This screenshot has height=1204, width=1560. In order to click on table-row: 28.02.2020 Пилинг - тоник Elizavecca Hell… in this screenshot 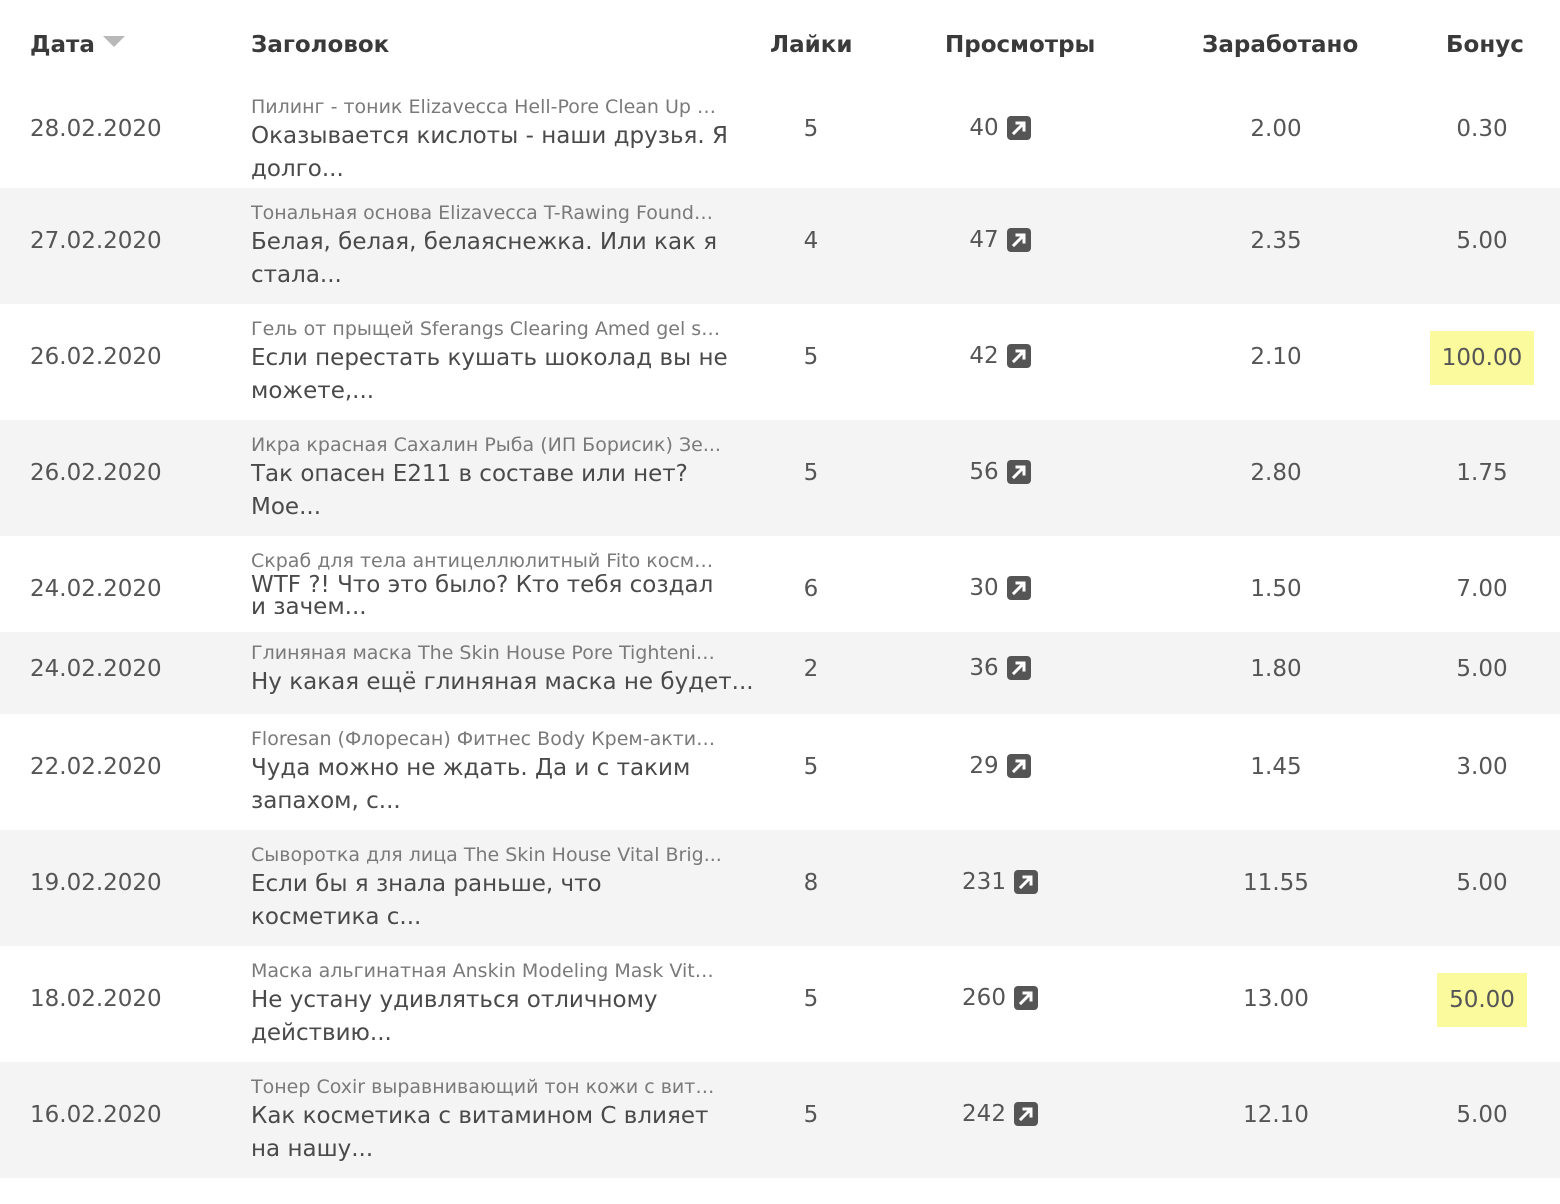, I will do `click(780, 138)`.